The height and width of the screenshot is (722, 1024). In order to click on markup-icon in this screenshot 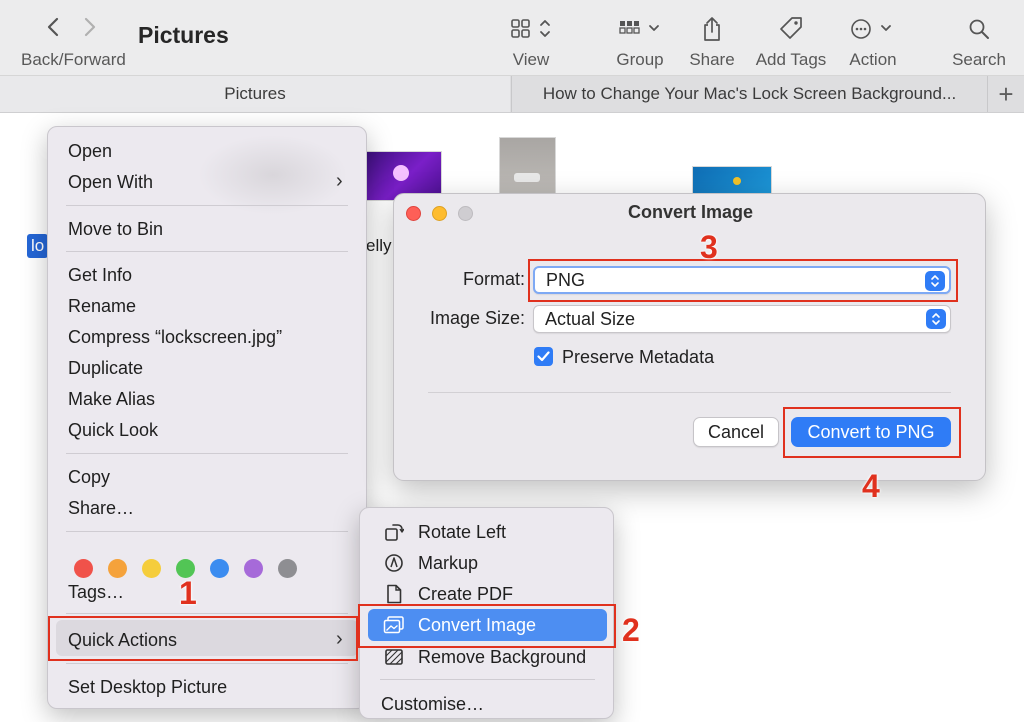, I will do `click(394, 563)`.